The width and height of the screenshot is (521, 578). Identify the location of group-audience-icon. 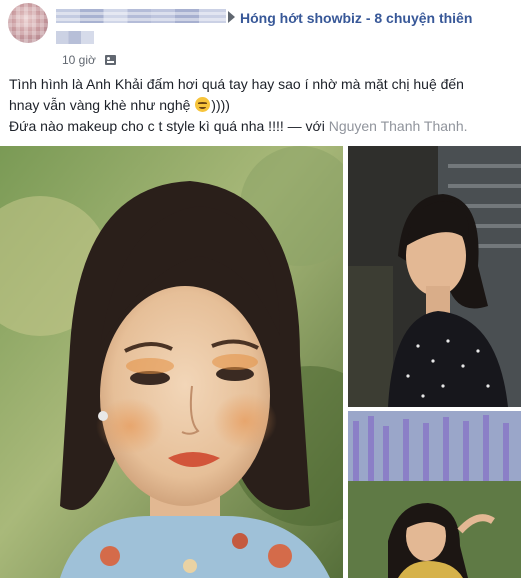
(111, 60).